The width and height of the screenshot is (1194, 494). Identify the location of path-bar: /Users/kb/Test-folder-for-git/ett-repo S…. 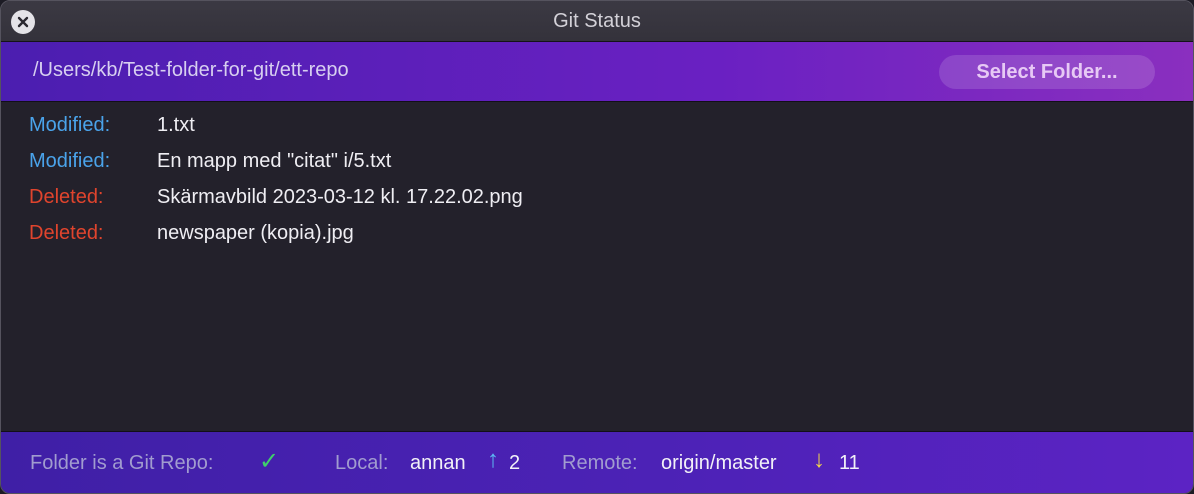
(597, 72).